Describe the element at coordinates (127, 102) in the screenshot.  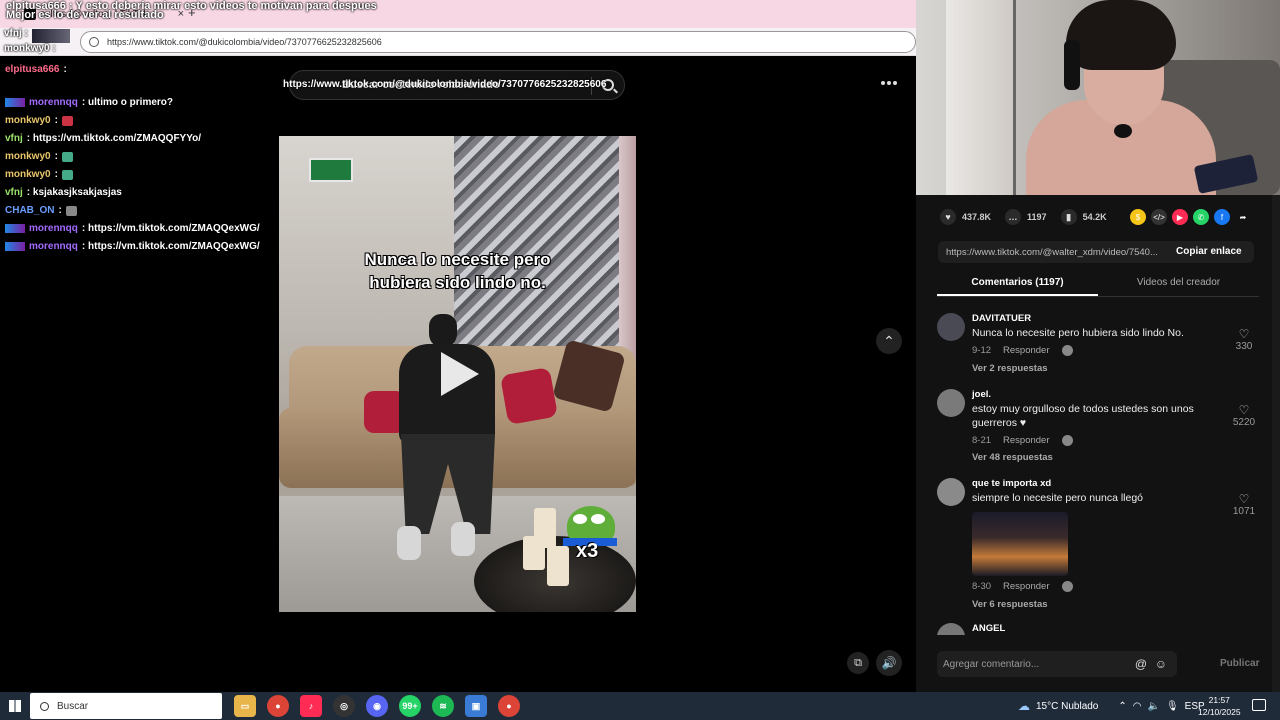
I see `chat-message-text: : ultimo o primero?` at that location.